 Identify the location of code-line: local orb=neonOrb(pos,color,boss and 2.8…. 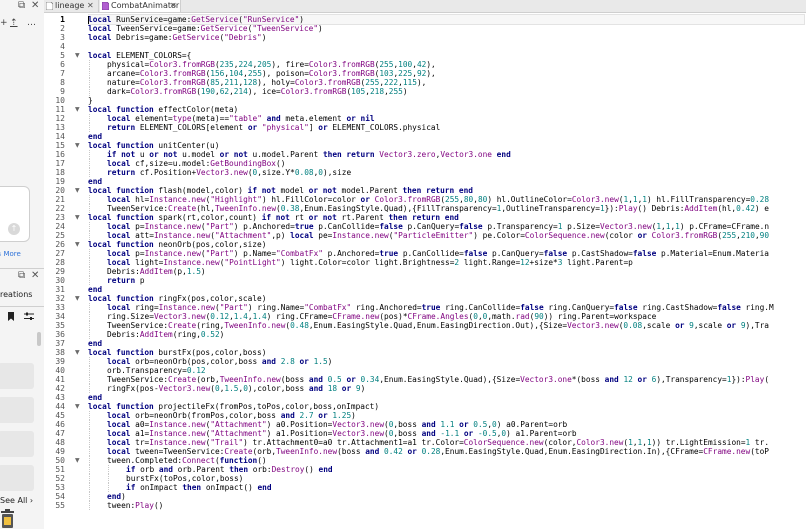
(210, 361).